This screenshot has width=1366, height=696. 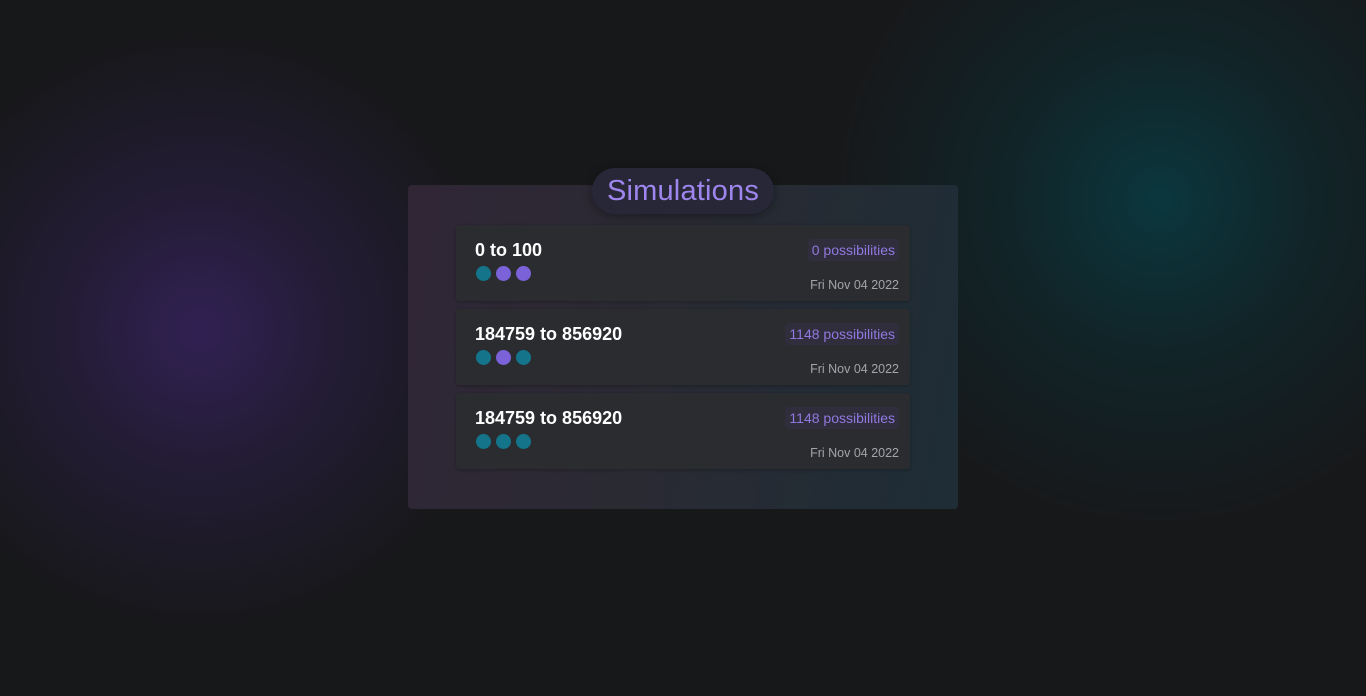 I want to click on possibilities-badge: 0 possibilities, so click(x=853, y=250).